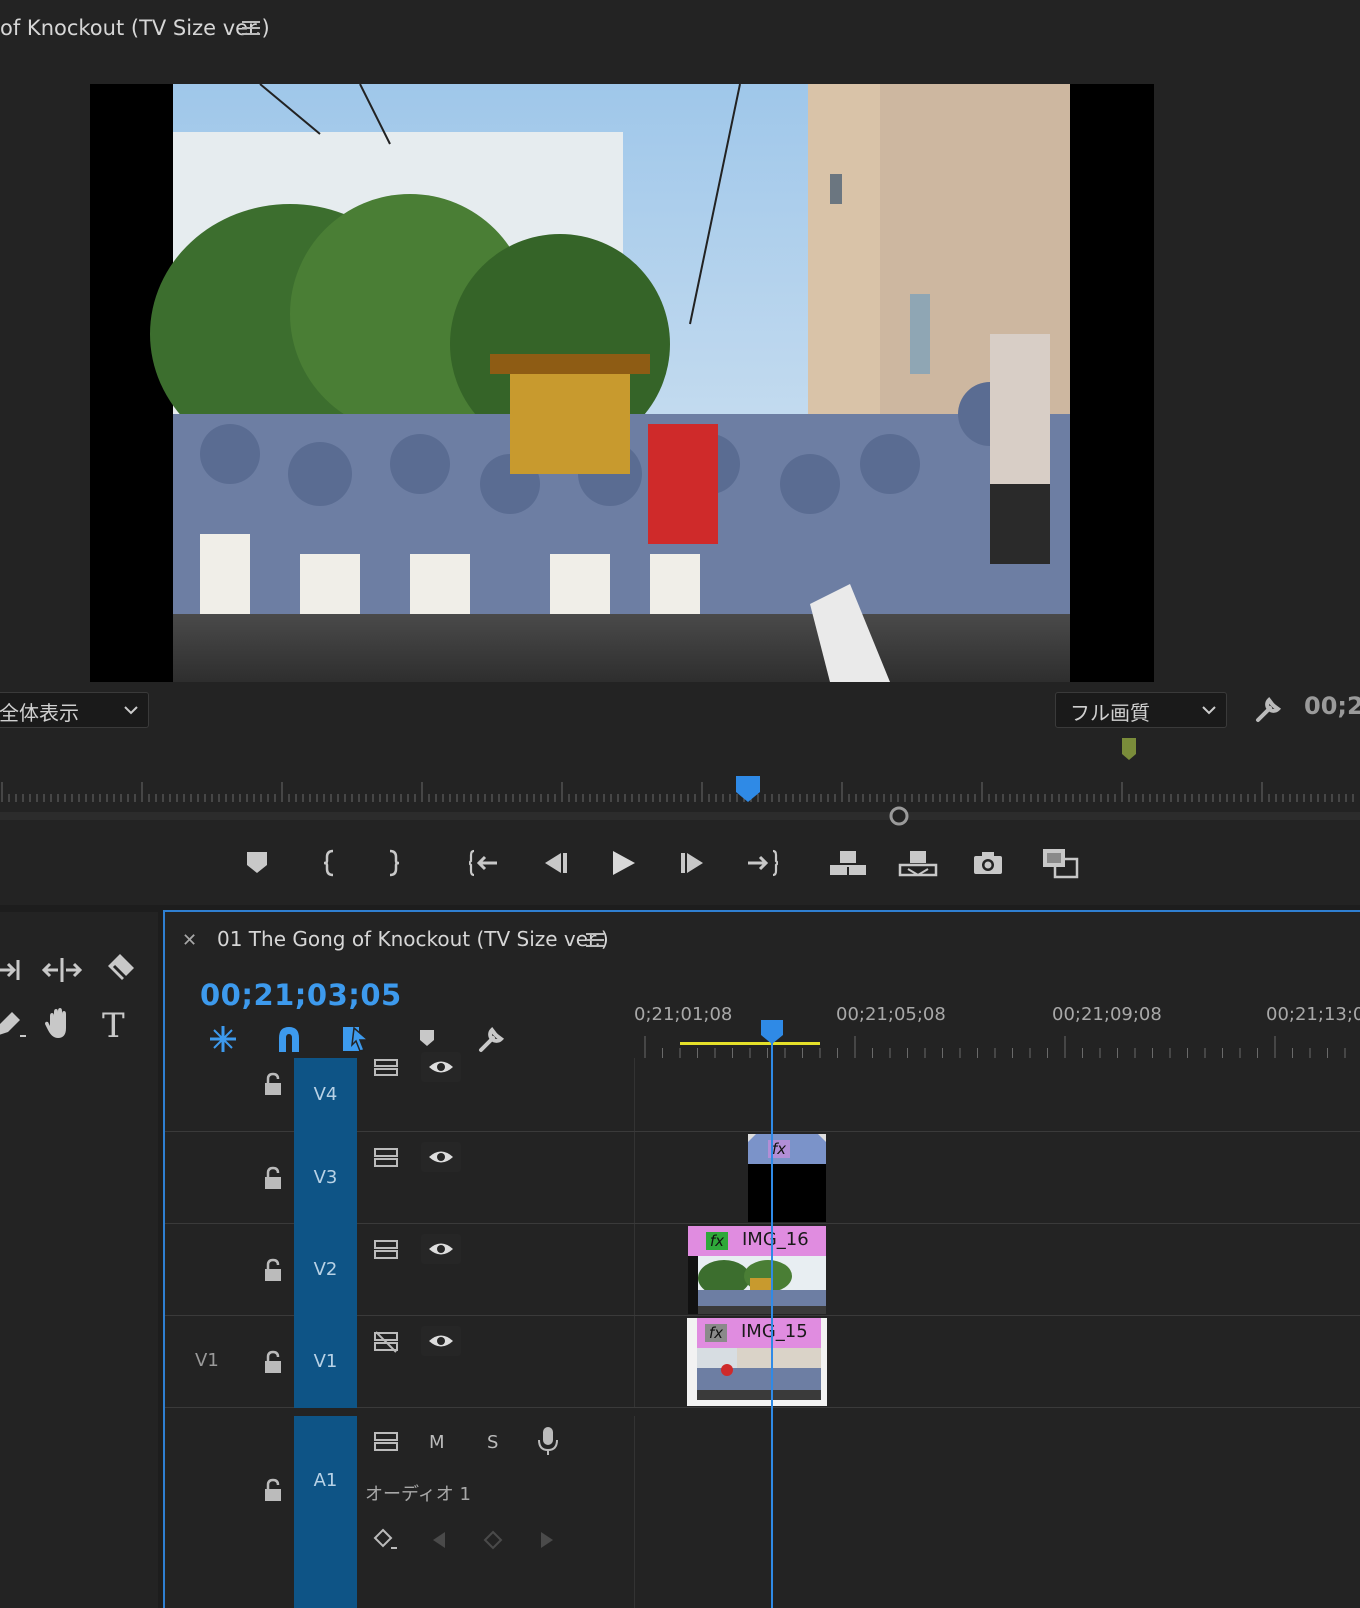  Describe the element at coordinates (394, 863) in the screenshot. I see `mark-out-button` at that location.